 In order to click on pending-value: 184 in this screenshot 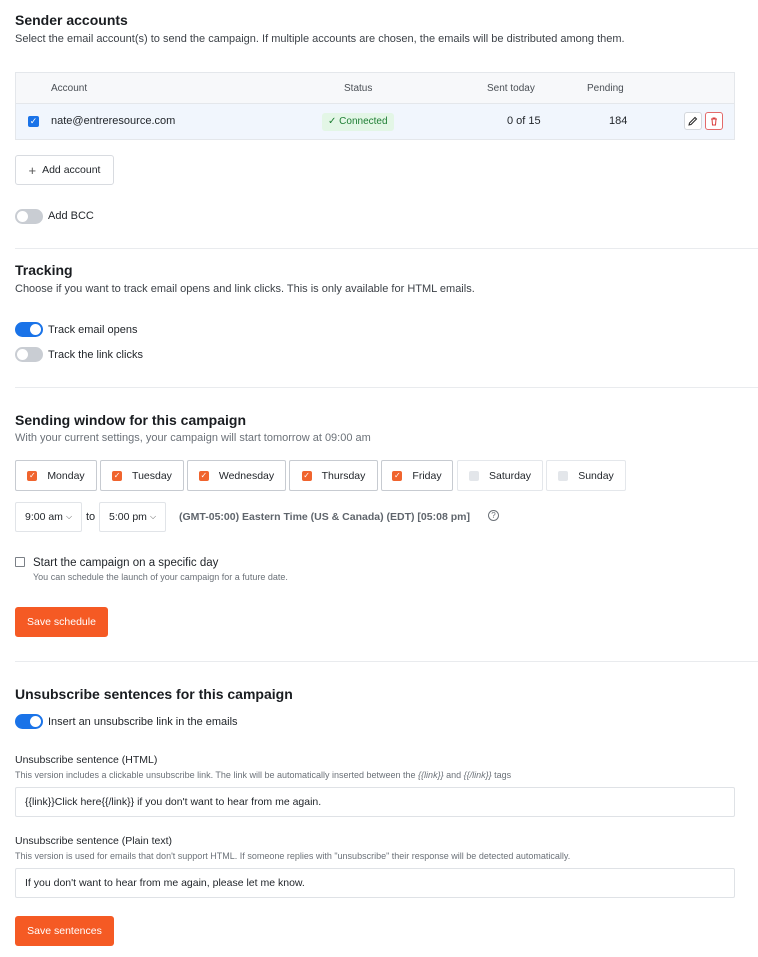, I will do `click(618, 121)`.